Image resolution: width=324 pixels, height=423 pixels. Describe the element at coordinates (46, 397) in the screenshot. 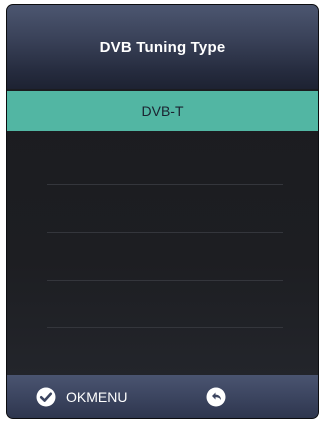

I see `check-circle-icon` at that location.